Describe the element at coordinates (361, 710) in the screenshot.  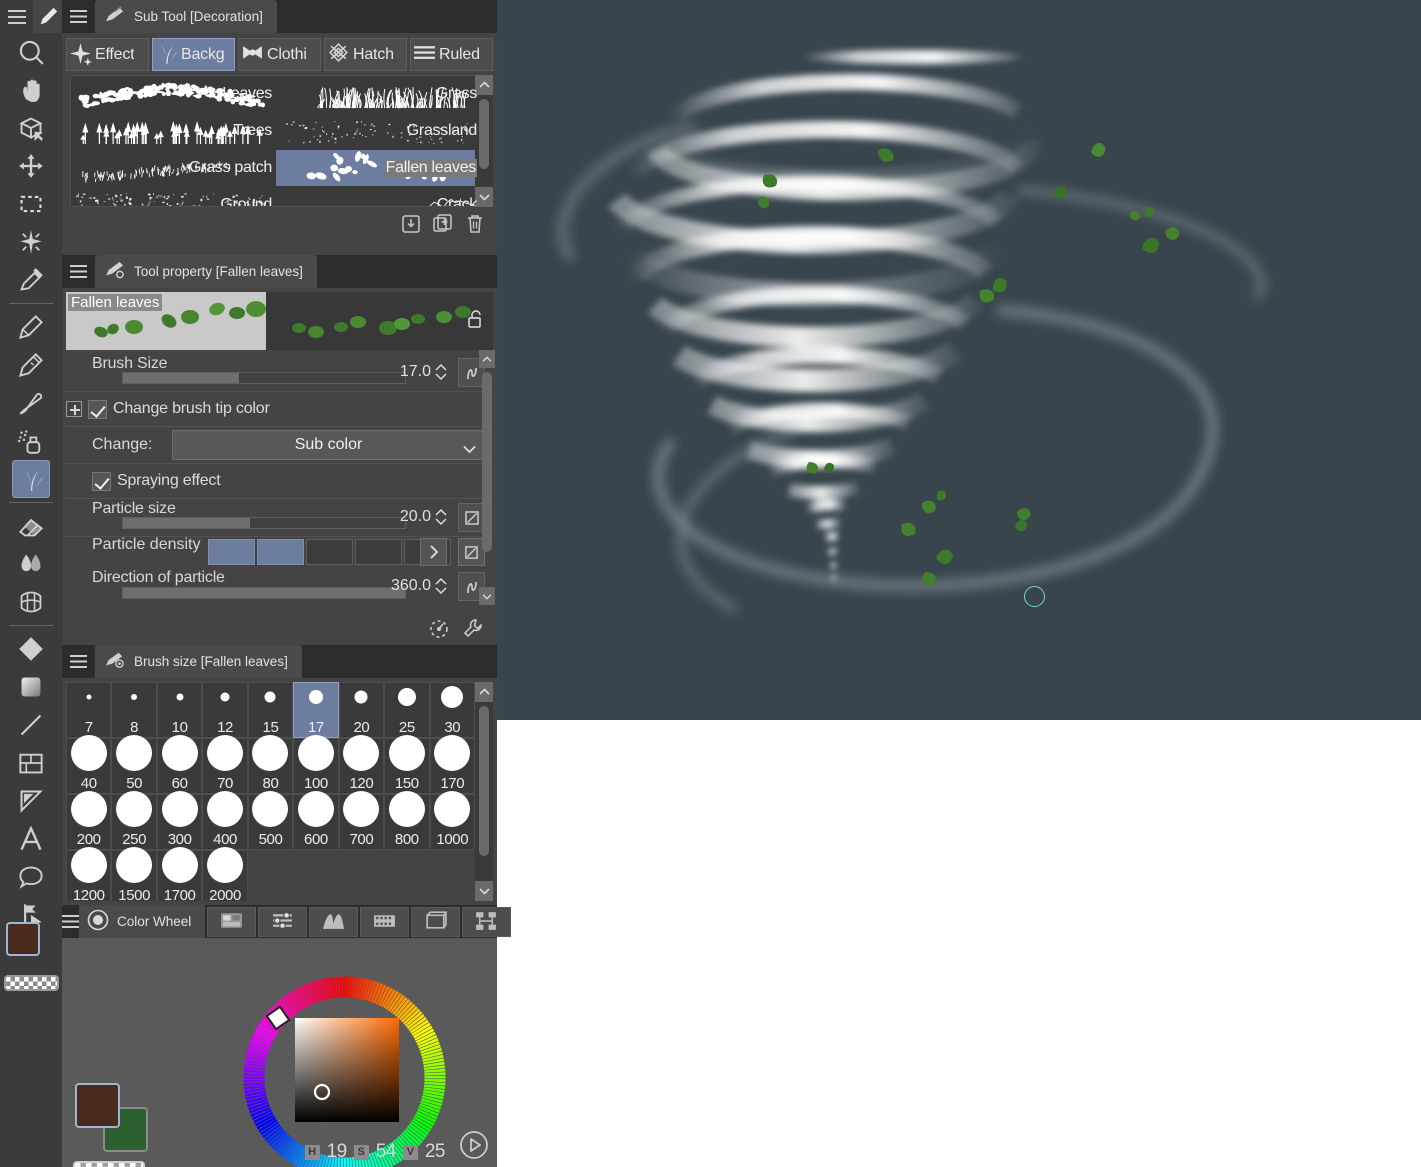
I see `brush-size-cell: 20` at that location.